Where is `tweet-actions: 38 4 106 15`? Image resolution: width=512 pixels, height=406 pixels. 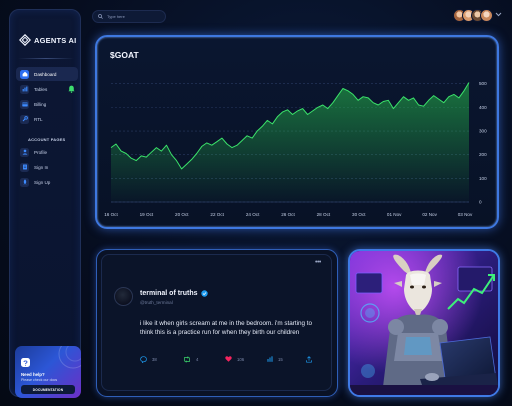 tweet-actions: 38 4 106 15 is located at coordinates (231, 360).